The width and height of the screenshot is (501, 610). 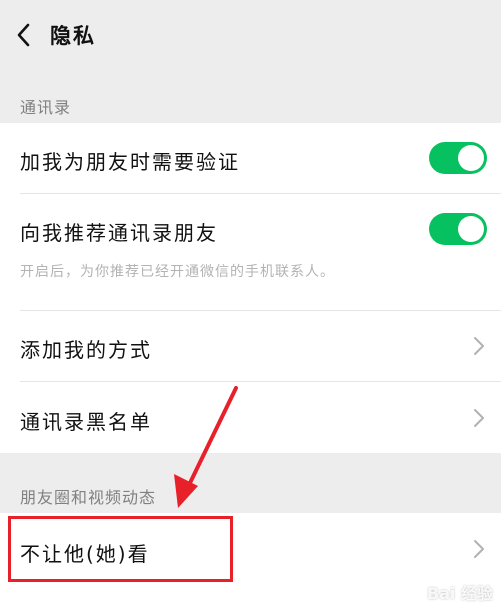 What do you see at coordinates (25, 35) in the screenshot?
I see `chevron-left-icon` at bounding box center [25, 35].